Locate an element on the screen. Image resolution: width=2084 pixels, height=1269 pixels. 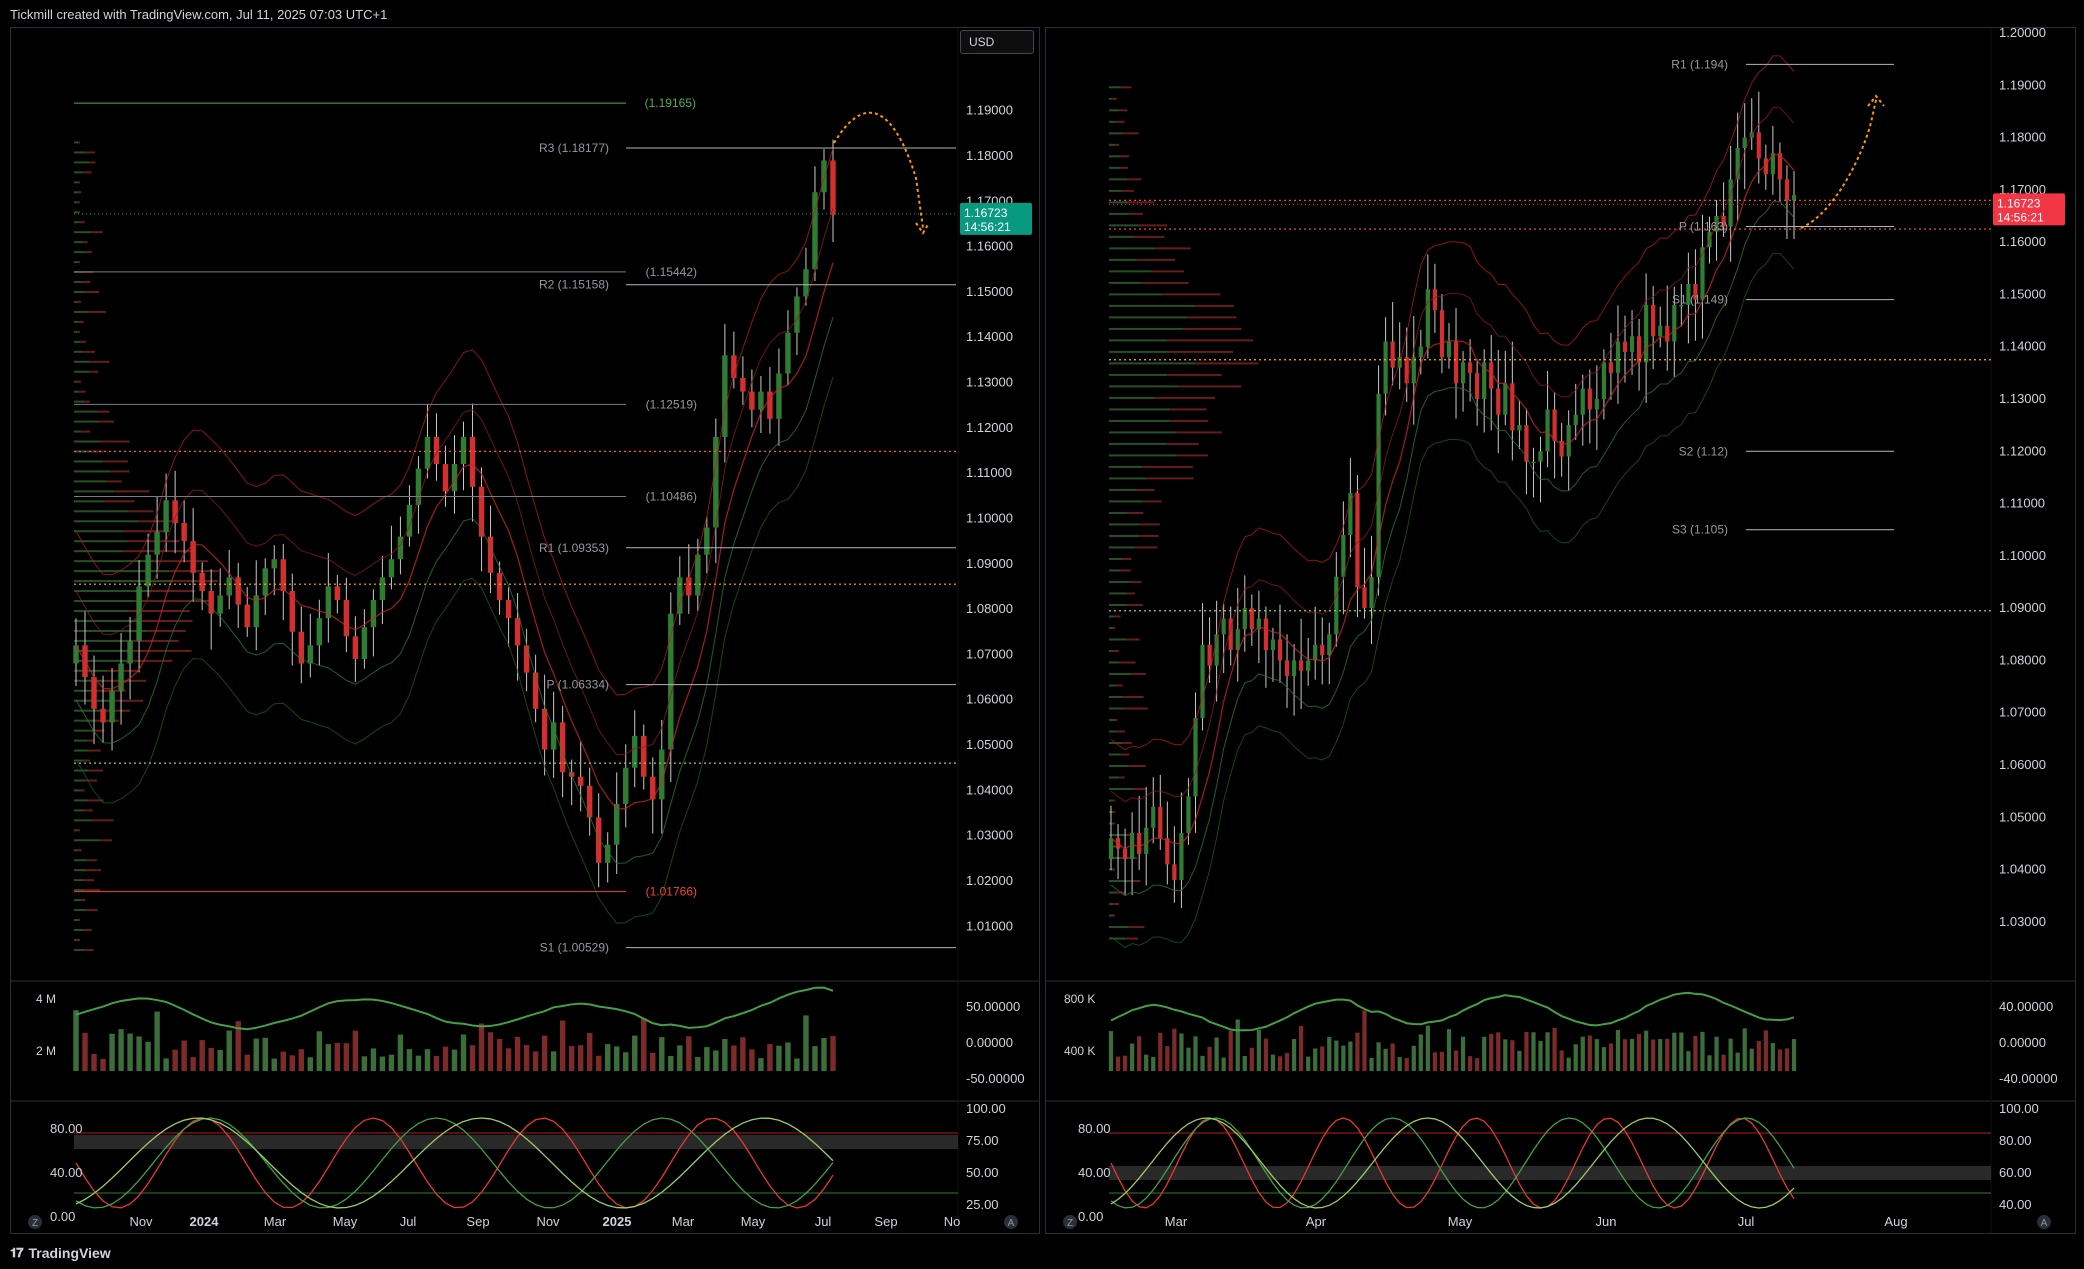
time-axis-label: Nov is located at coordinates (548, 1221).